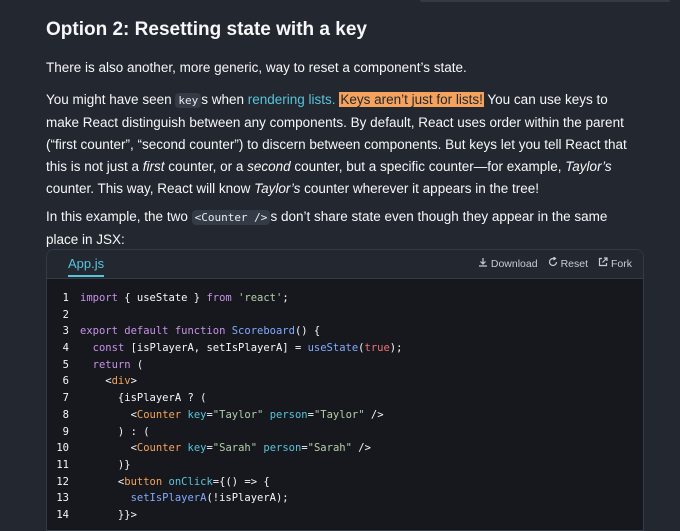  What do you see at coordinates (345, 515) in the screenshot?
I see `code-line: 14 }}>` at bounding box center [345, 515].